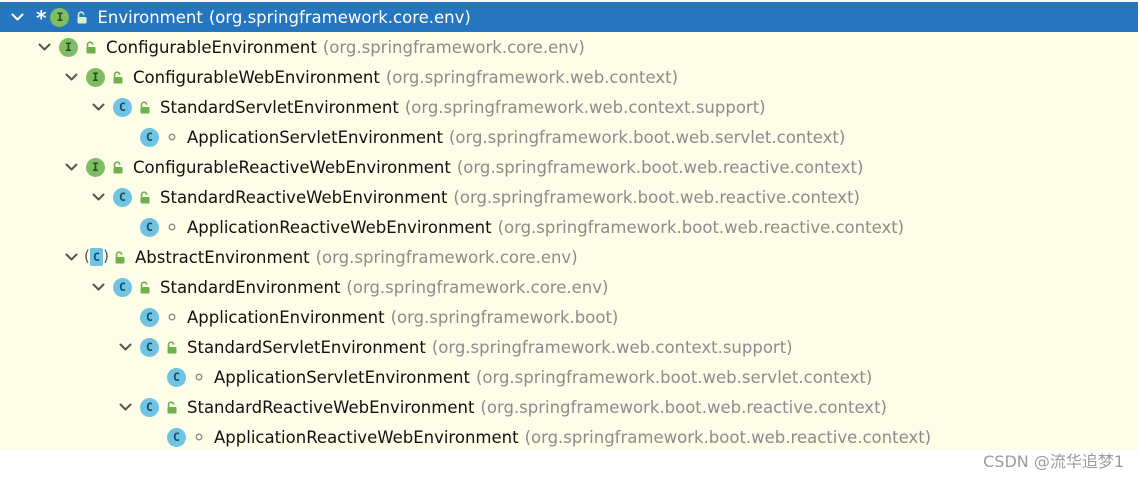  I want to click on watermark: CSDN @流华追梦1, so click(1053, 461).